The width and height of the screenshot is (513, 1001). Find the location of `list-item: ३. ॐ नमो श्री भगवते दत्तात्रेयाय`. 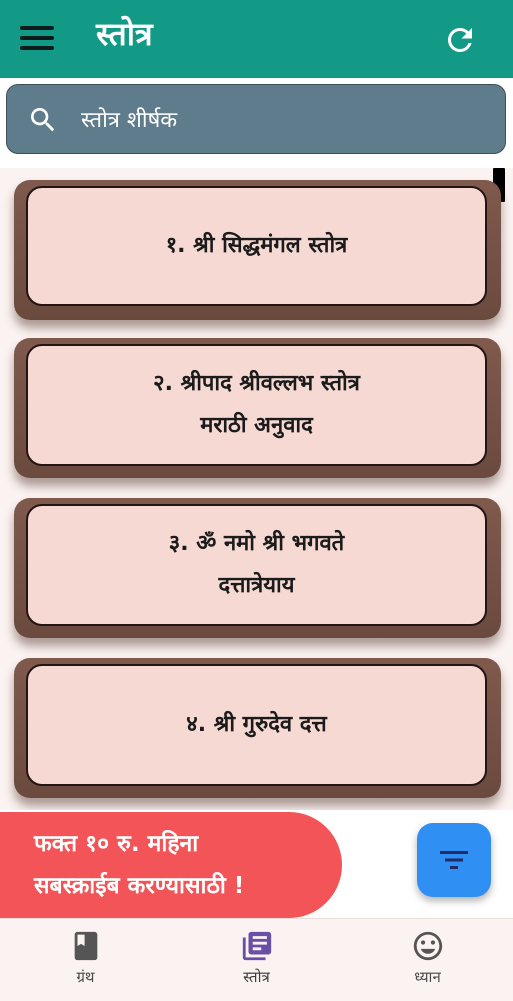

list-item: ३. ॐ नमो श्री भगवते दत्तात्रेयाय is located at coordinates (256, 565).